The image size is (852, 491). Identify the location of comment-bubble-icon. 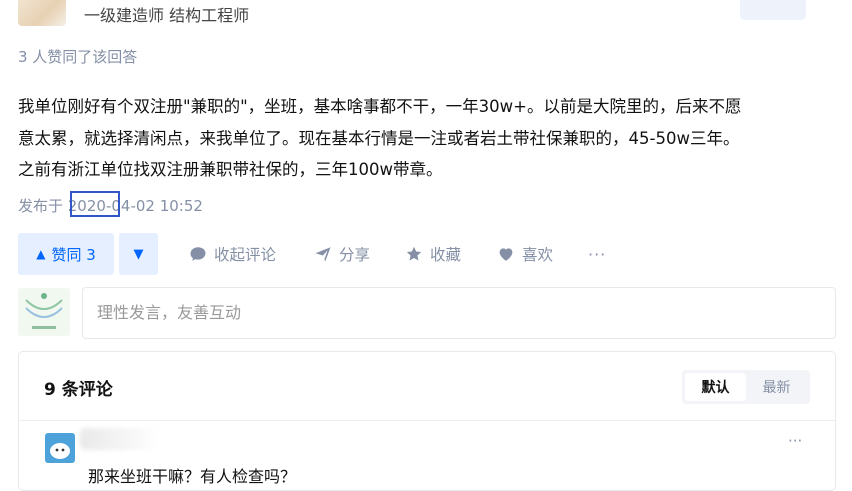
(198, 254).